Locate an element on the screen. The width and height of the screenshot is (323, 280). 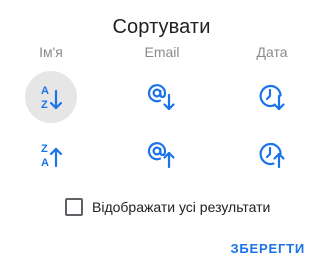
sort-date-ascending-button is located at coordinates (272, 97).